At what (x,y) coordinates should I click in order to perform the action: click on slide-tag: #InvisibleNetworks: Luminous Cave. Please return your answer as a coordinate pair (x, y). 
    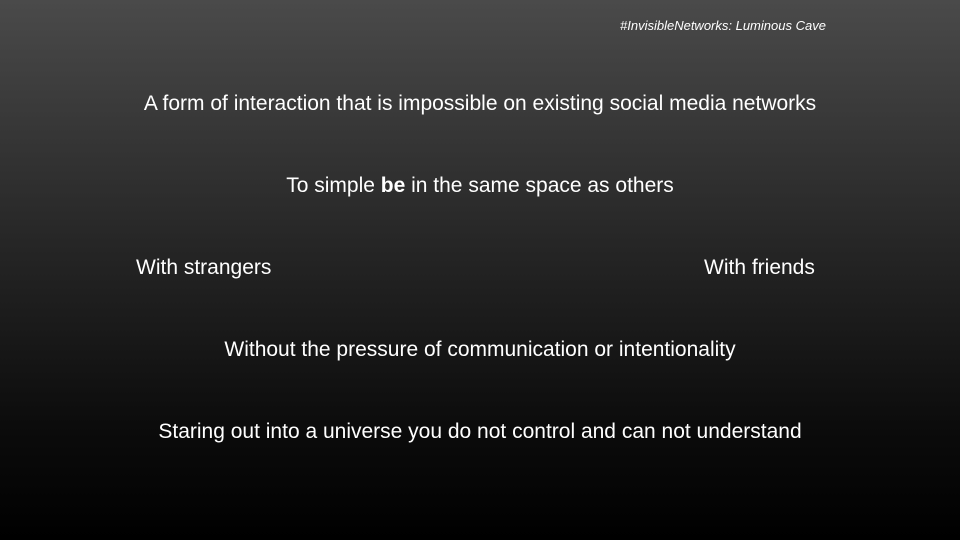
    Looking at the image, I should click on (723, 25).